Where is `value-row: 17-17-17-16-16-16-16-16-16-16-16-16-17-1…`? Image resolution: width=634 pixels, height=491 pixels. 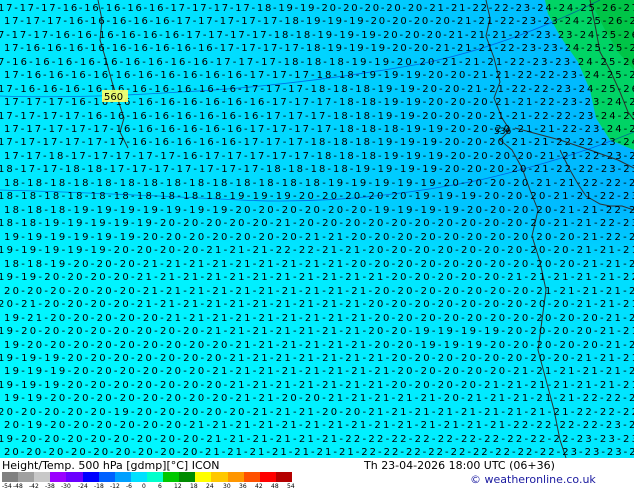
value-row: 17-17-17-16-16-16-16-16-16-16-16-16-17-1… is located at coordinates (319, 102).